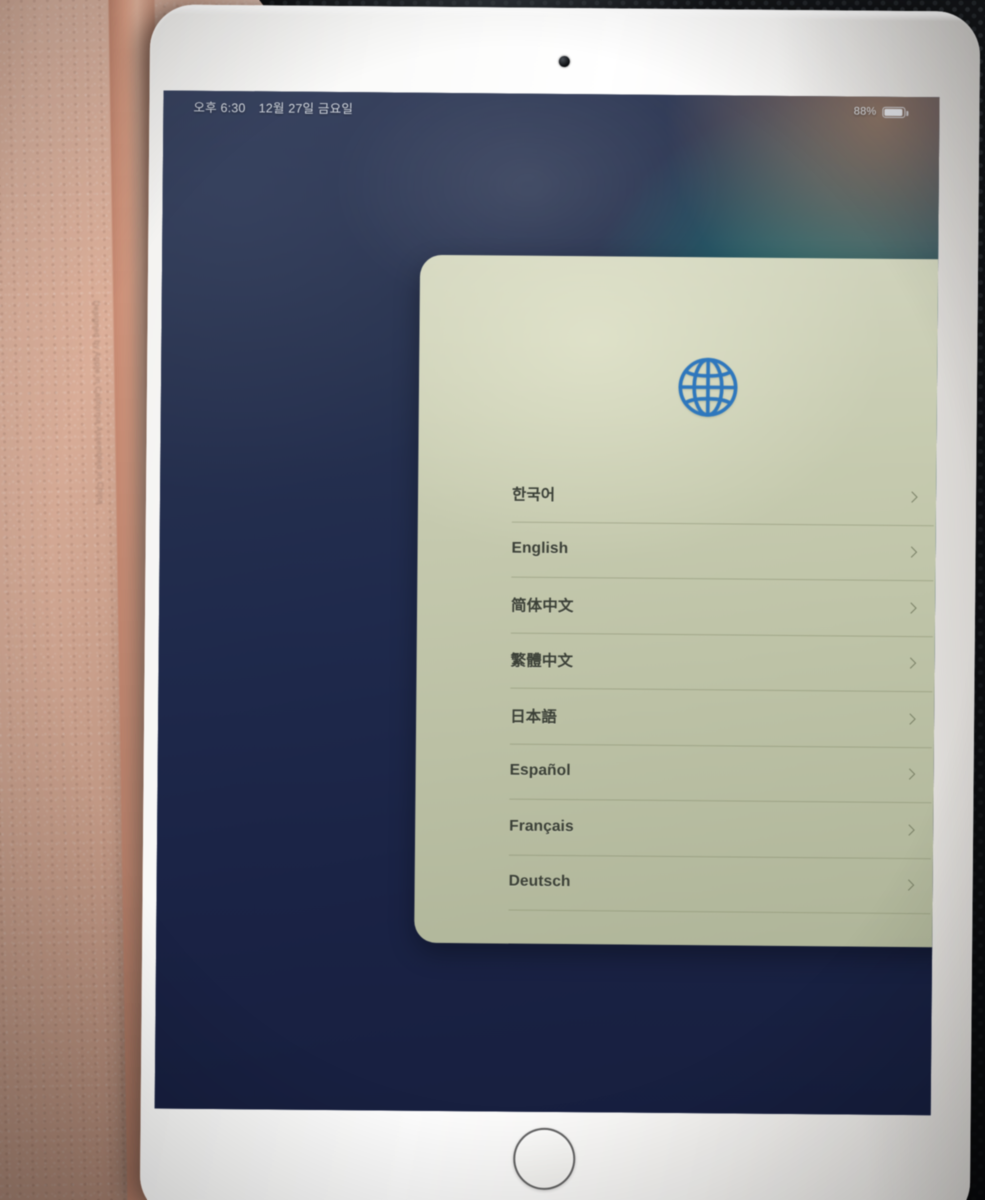 The height and width of the screenshot is (1200, 985). Describe the element at coordinates (533, 495) in the screenshot. I see `language-label: 한국어` at that location.